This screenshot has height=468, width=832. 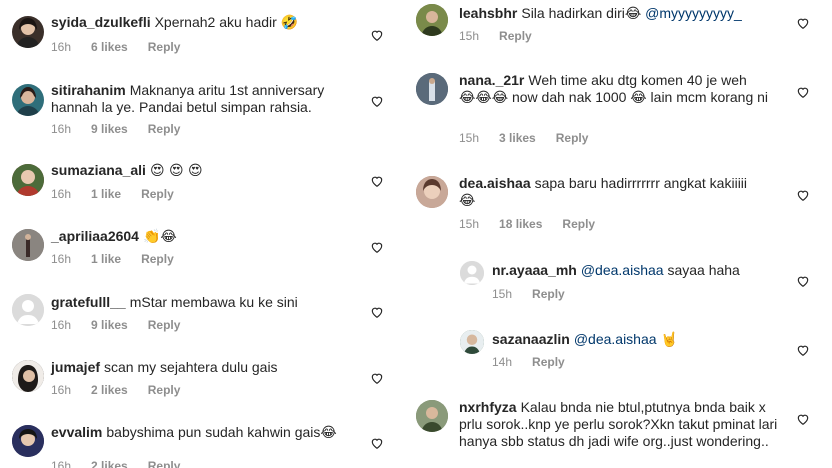 What do you see at coordinates (289, 23) in the screenshot?
I see `emoji: 🤣` at bounding box center [289, 23].